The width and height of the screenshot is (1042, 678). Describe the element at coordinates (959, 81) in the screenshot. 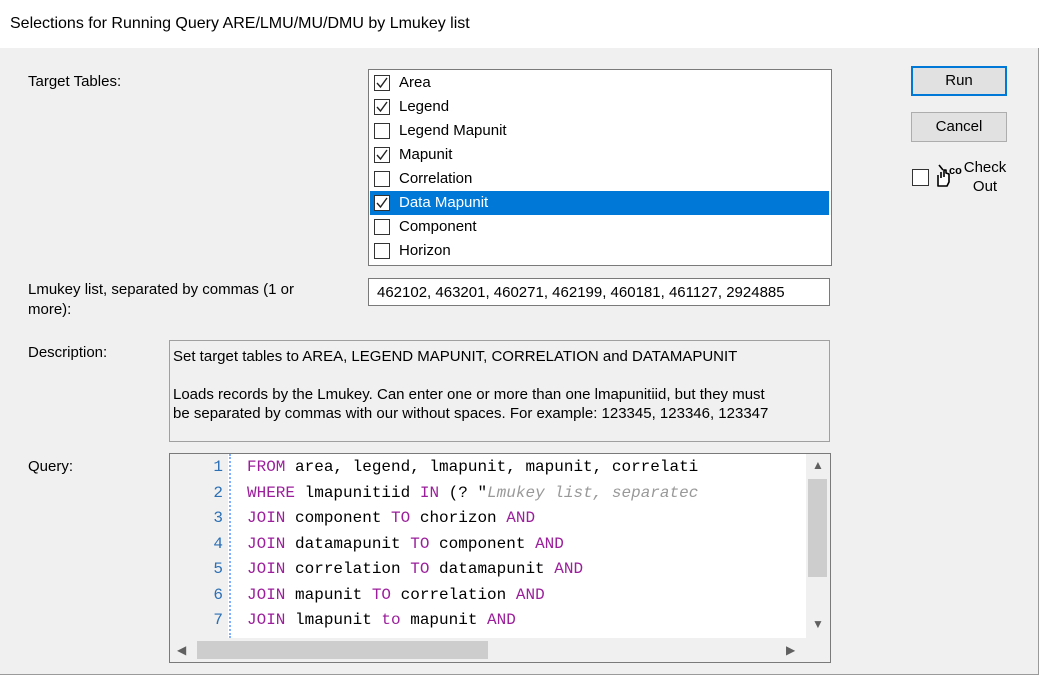

I see `run-button: Run` at that location.